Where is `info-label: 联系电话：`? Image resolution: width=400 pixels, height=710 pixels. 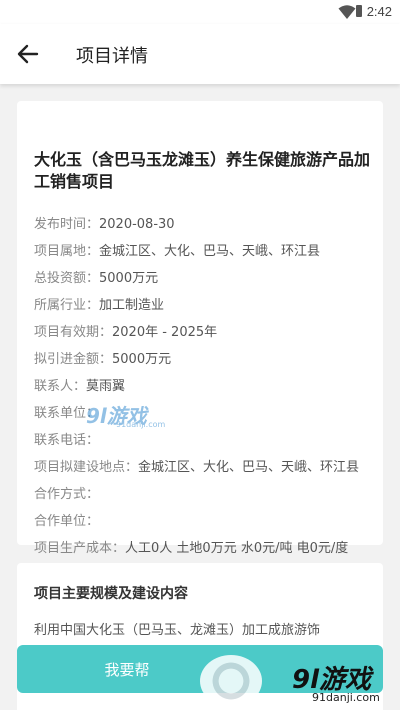
info-label: 联系电话： is located at coordinates (67, 440).